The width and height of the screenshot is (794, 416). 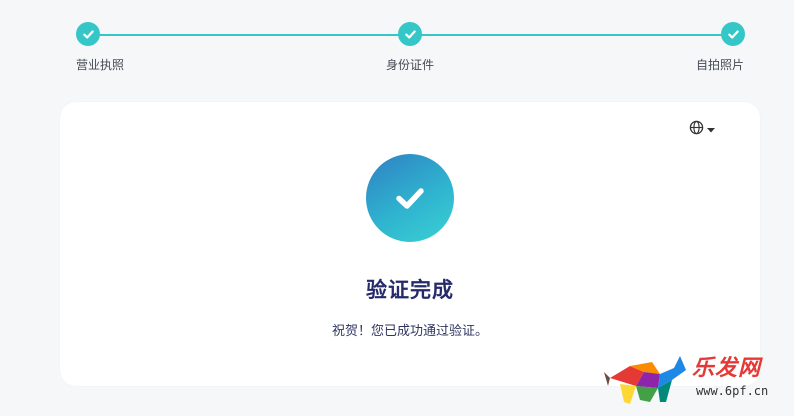 I want to click on step-1-label: 营业执照, so click(x=100, y=65).